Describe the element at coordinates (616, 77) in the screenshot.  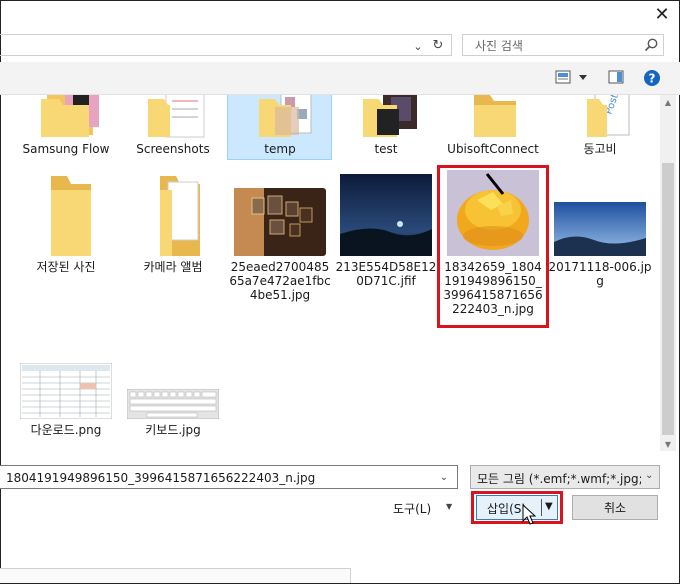
I see `preview-pane-icon` at that location.